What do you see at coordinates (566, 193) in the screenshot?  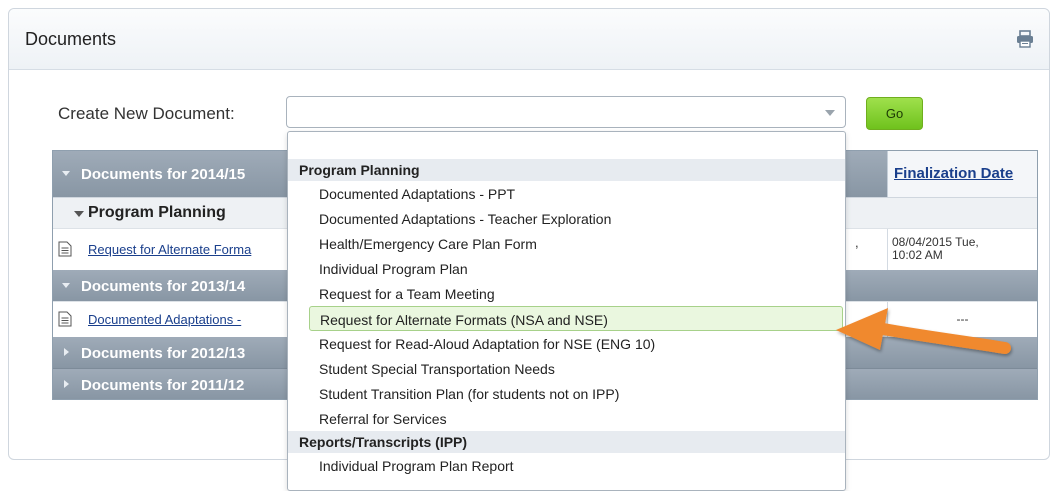 I see `dropdown-option: Documented Adaptations - PPT` at bounding box center [566, 193].